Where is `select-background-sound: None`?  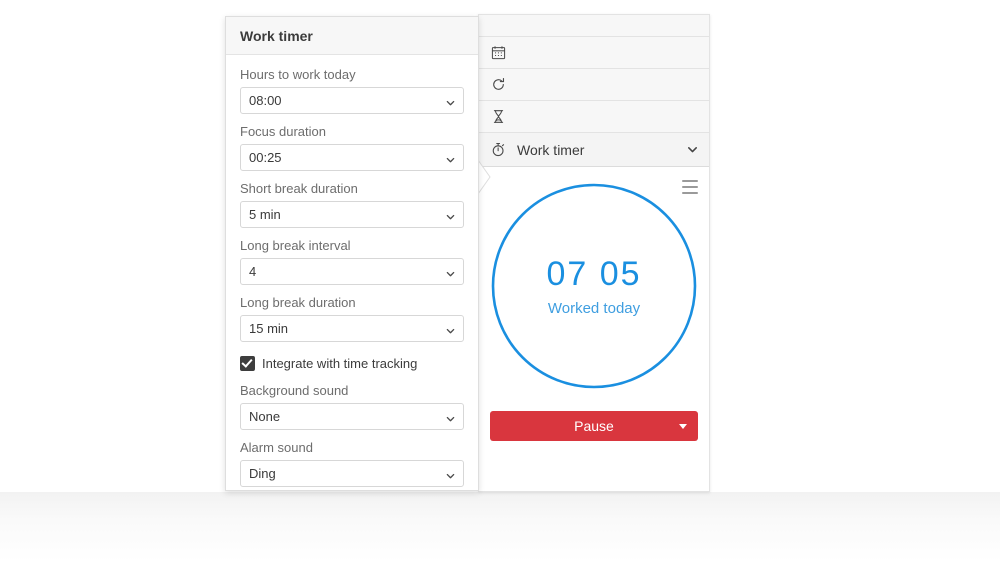 select-background-sound: None is located at coordinates (352, 416).